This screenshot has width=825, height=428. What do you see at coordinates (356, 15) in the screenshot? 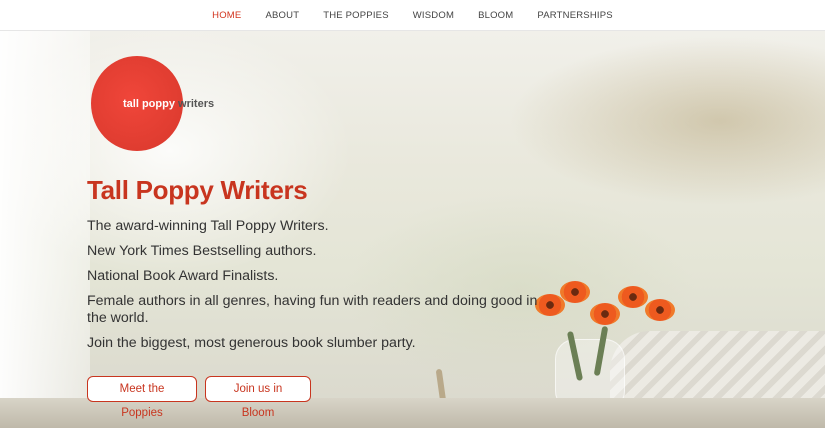
I see `nav-the-poppies: THE POPPIES` at bounding box center [356, 15].